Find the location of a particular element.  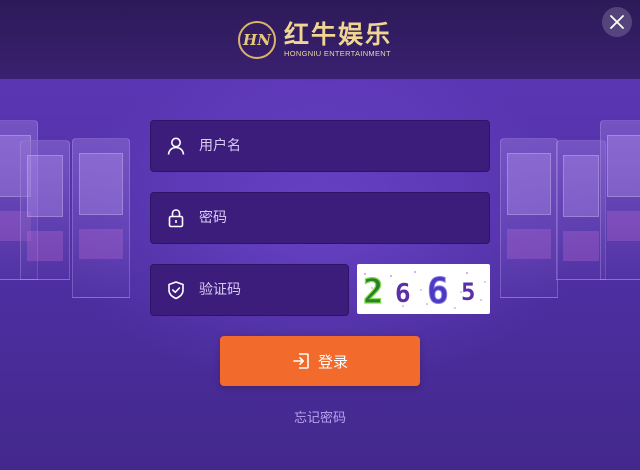

captcha-char-4: 5 is located at coordinates (468, 292).